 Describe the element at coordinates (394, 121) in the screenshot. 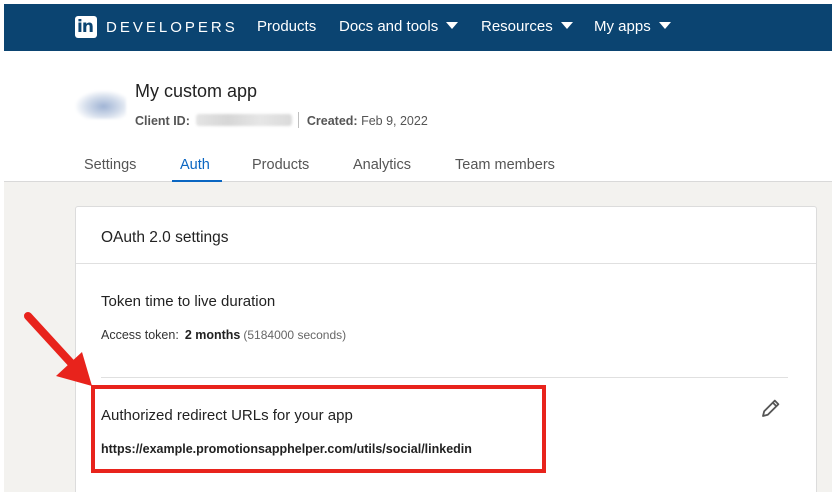

I see `created-value: Feb 9, 2022` at that location.